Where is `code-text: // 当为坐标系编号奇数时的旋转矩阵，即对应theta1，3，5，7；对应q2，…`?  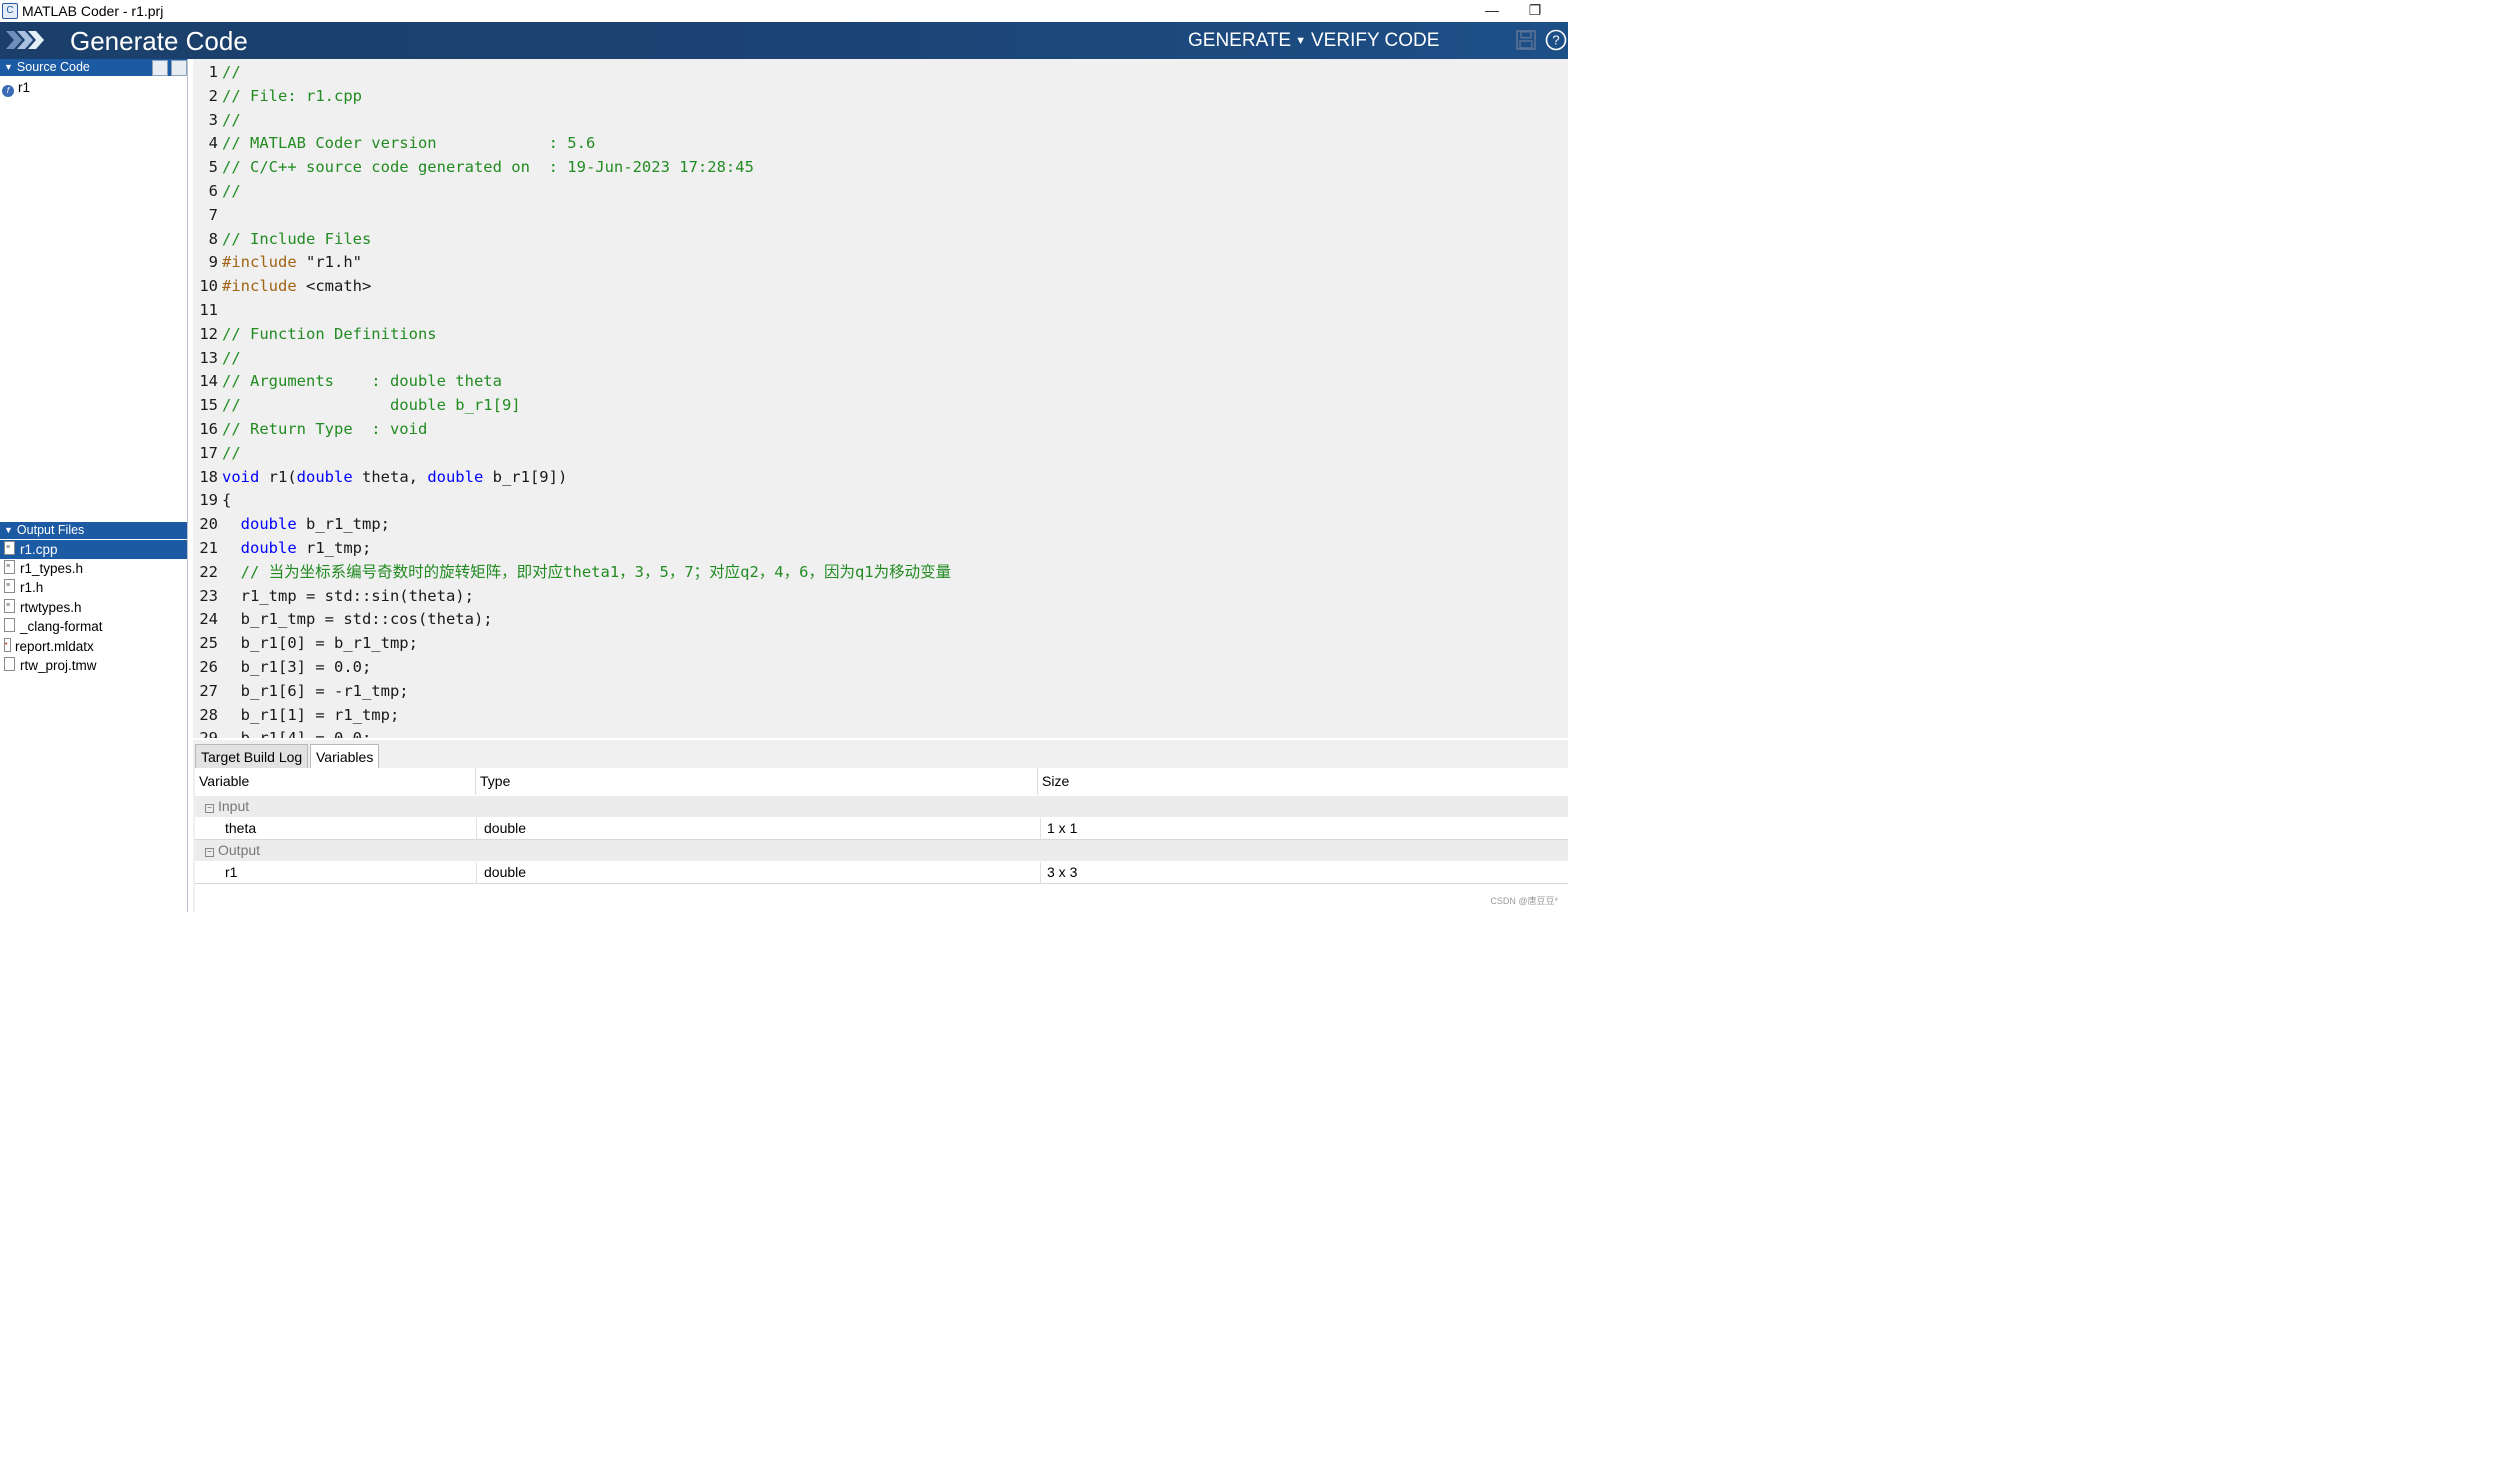
code-text: // 当为坐标系编号奇数时的旋转矩阵，即对应theta1，3，5，7；对应q2，… is located at coordinates (586, 572).